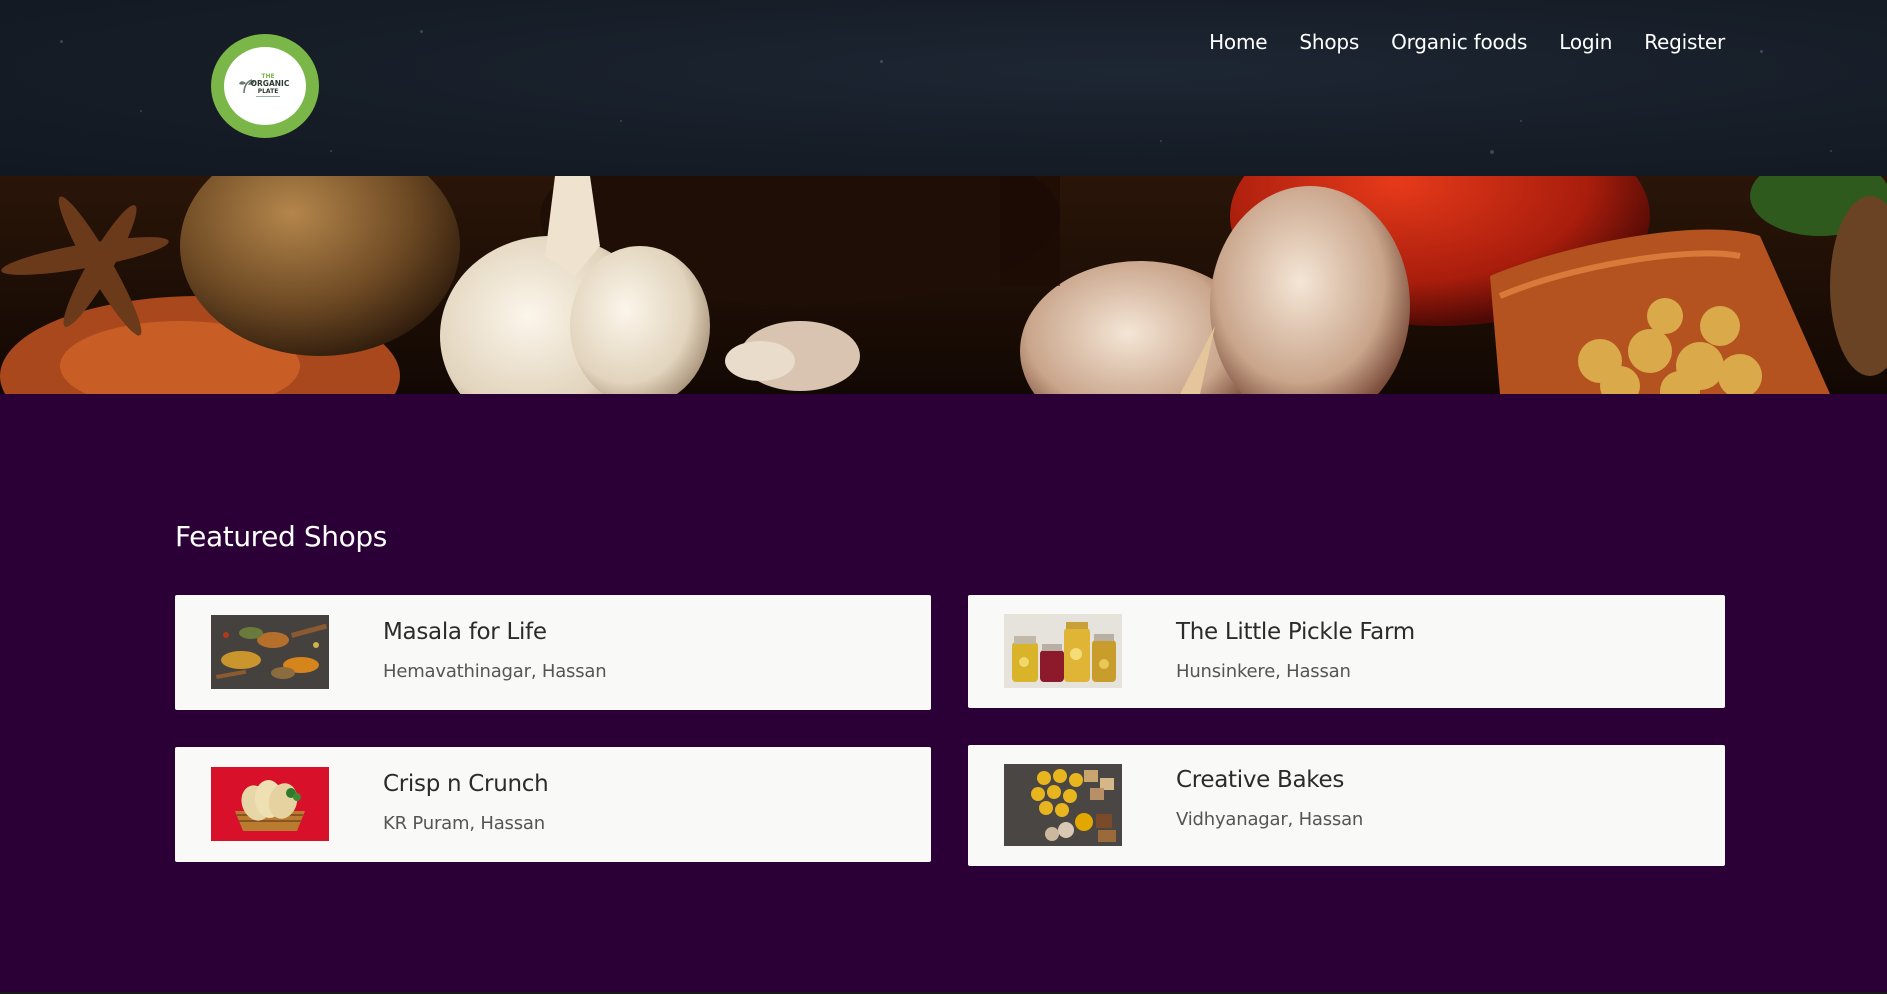 The width and height of the screenshot is (1887, 994). I want to click on nav-login: Login, so click(1585, 42).